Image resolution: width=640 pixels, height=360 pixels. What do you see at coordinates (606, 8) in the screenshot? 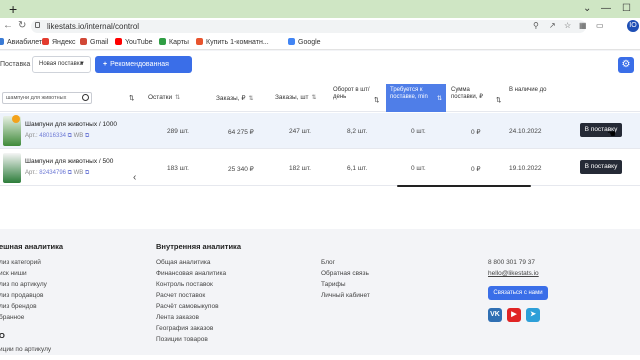
I see `minimize-button: —` at bounding box center [606, 8].